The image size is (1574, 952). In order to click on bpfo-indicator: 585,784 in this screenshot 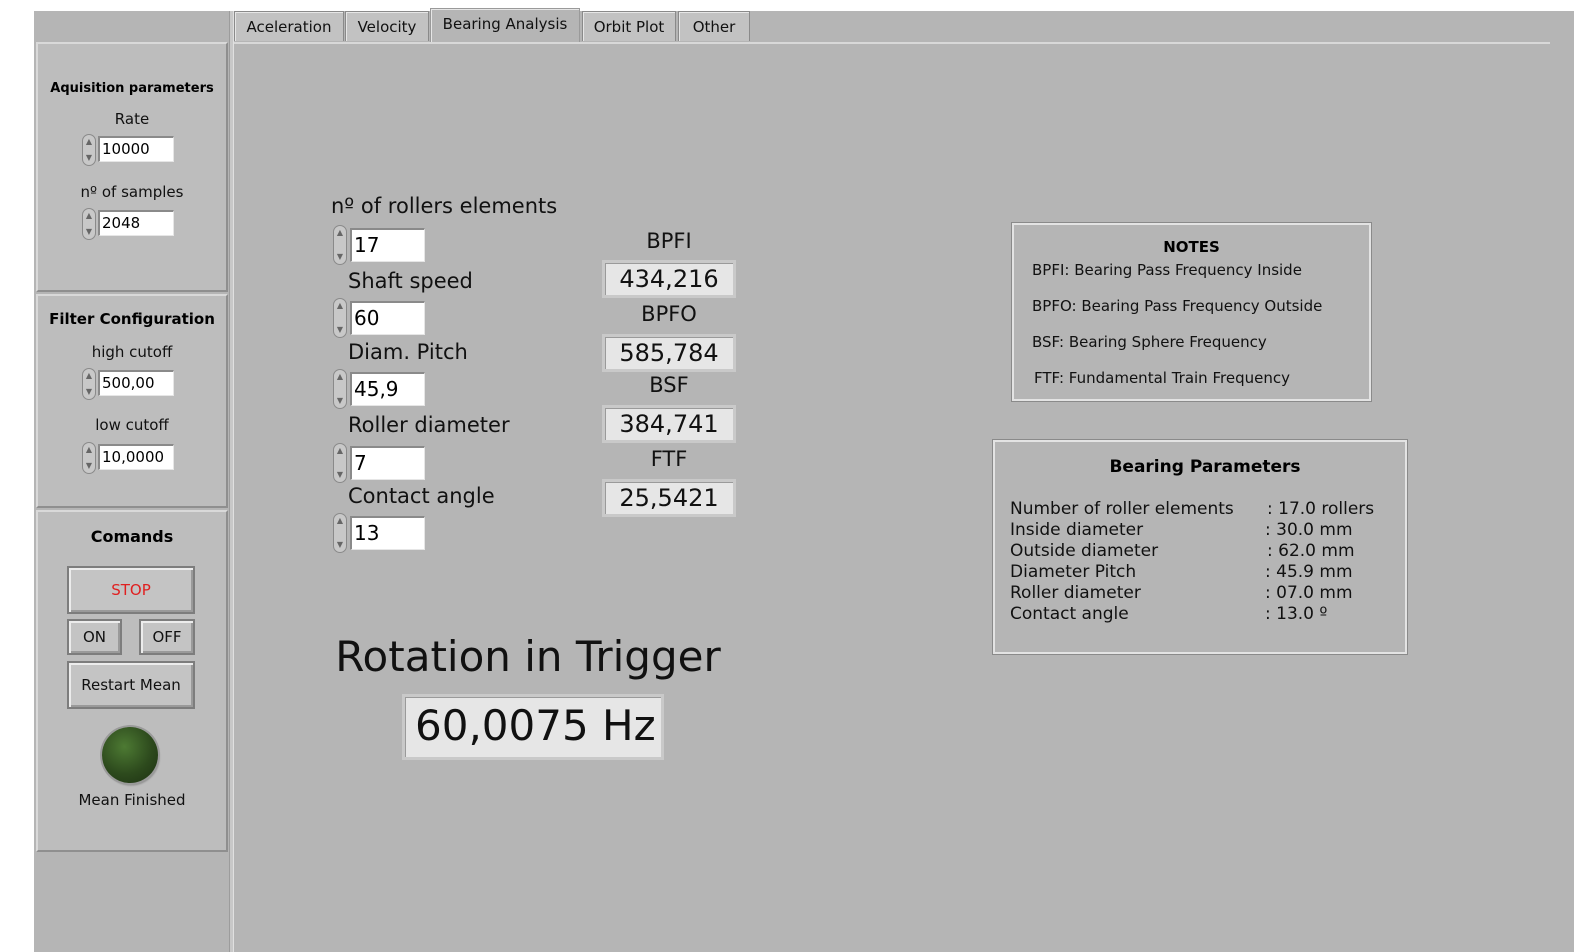, I will do `click(669, 353)`.